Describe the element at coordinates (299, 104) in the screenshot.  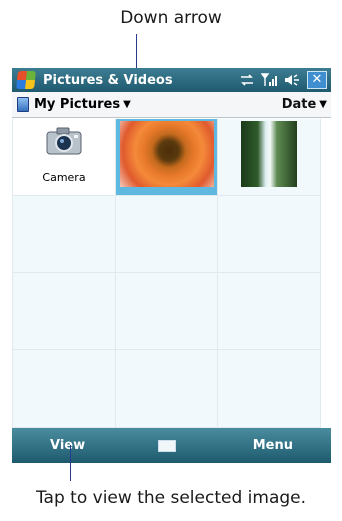
I see `sort-label: Date` at that location.